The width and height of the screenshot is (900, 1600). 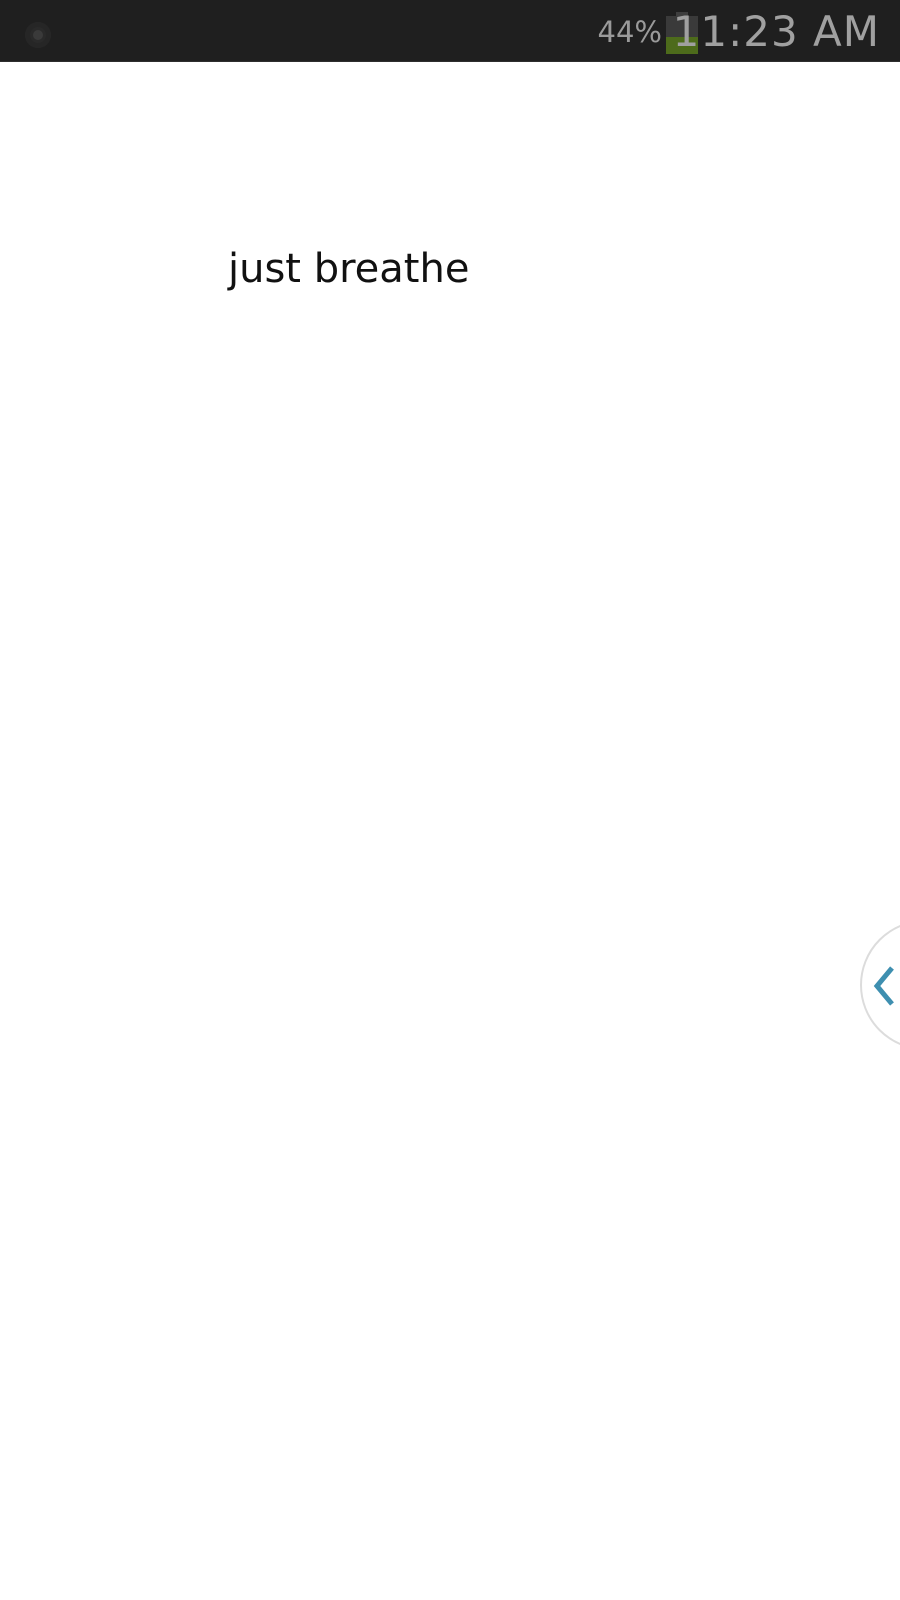 I want to click on status-clock: 11:23 AM, so click(x=776, y=31).